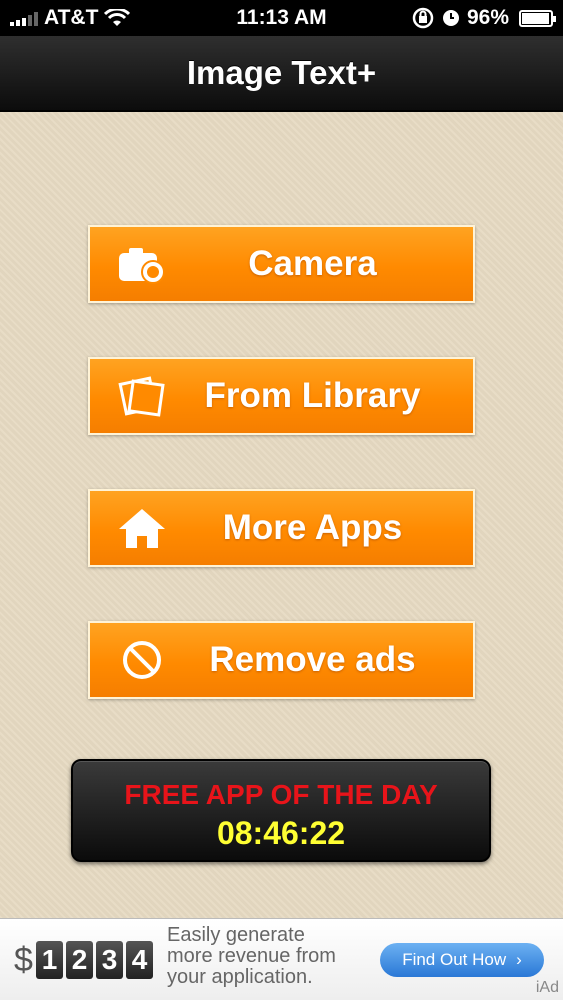 The width and height of the screenshot is (563, 1000). Describe the element at coordinates (24, 18) in the screenshot. I see `signal-strength-icon` at that location.